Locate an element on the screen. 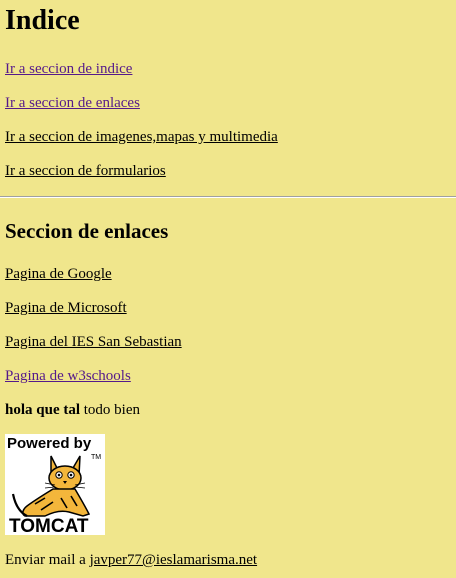  index-title: Indice is located at coordinates (42, 20).